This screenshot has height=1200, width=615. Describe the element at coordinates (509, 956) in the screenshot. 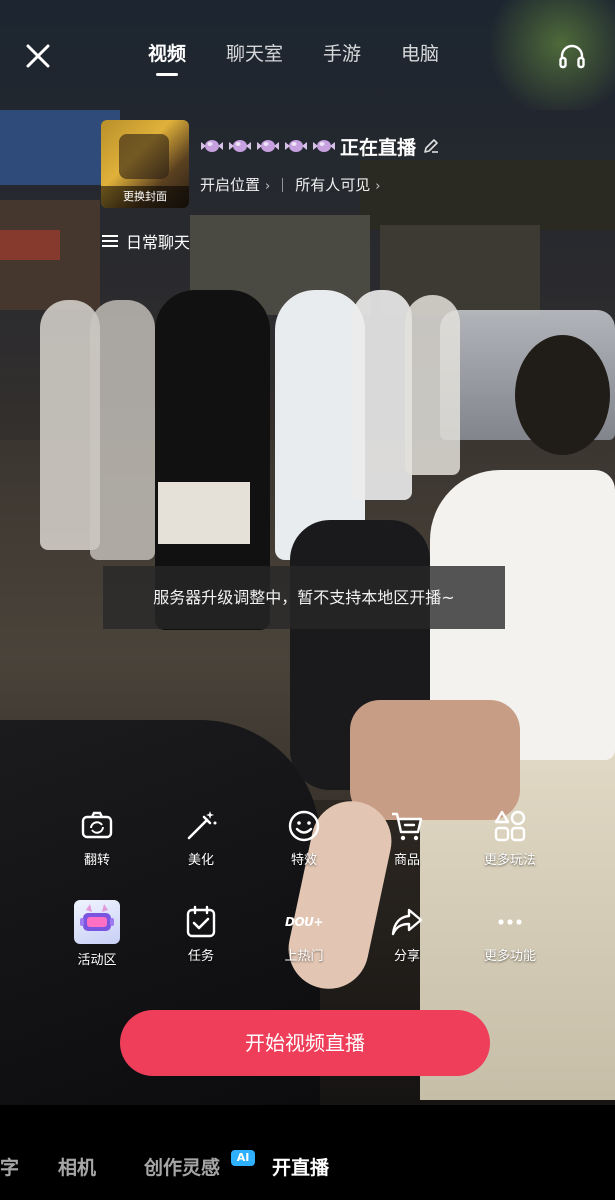

I see `tool-more-functions-label: 更多功能` at that location.